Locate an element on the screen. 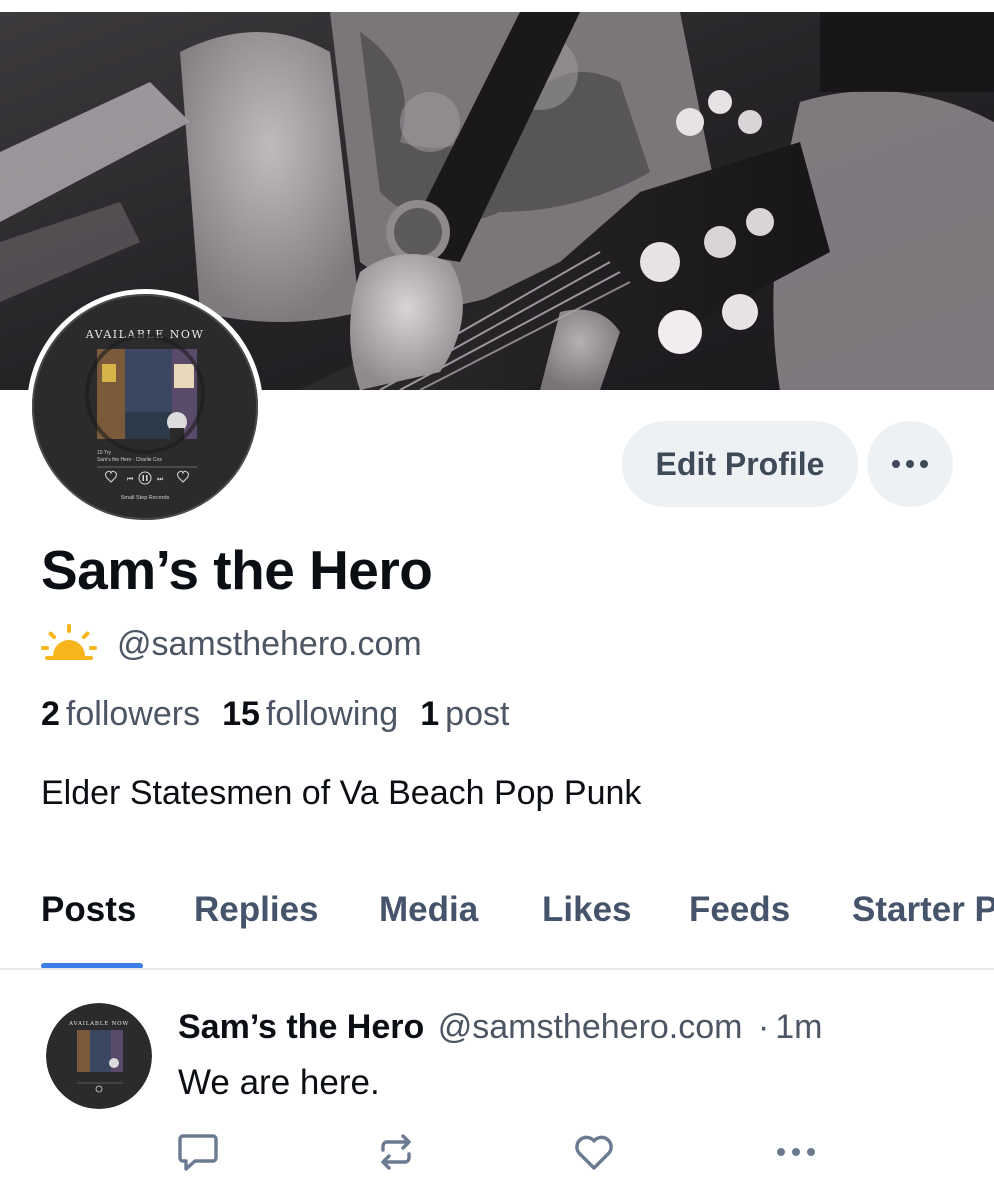  posts-stat: 1 post is located at coordinates (464, 714).